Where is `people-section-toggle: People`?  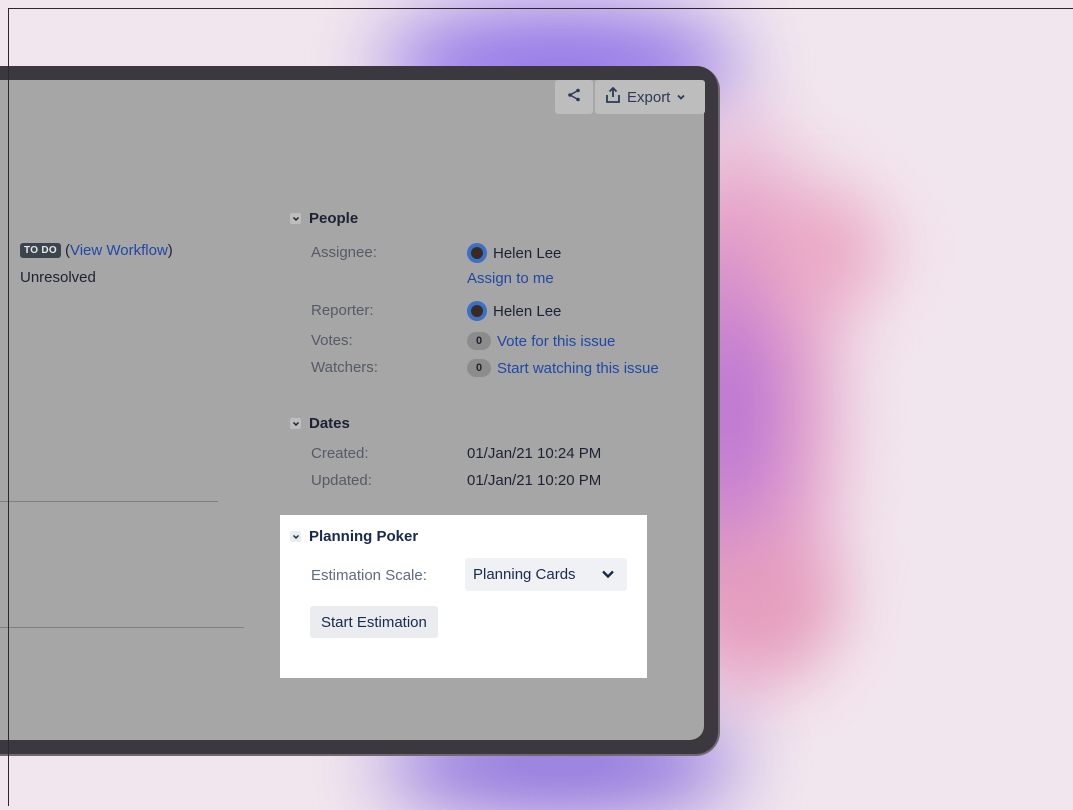 people-section-toggle: People is located at coordinates (324, 218).